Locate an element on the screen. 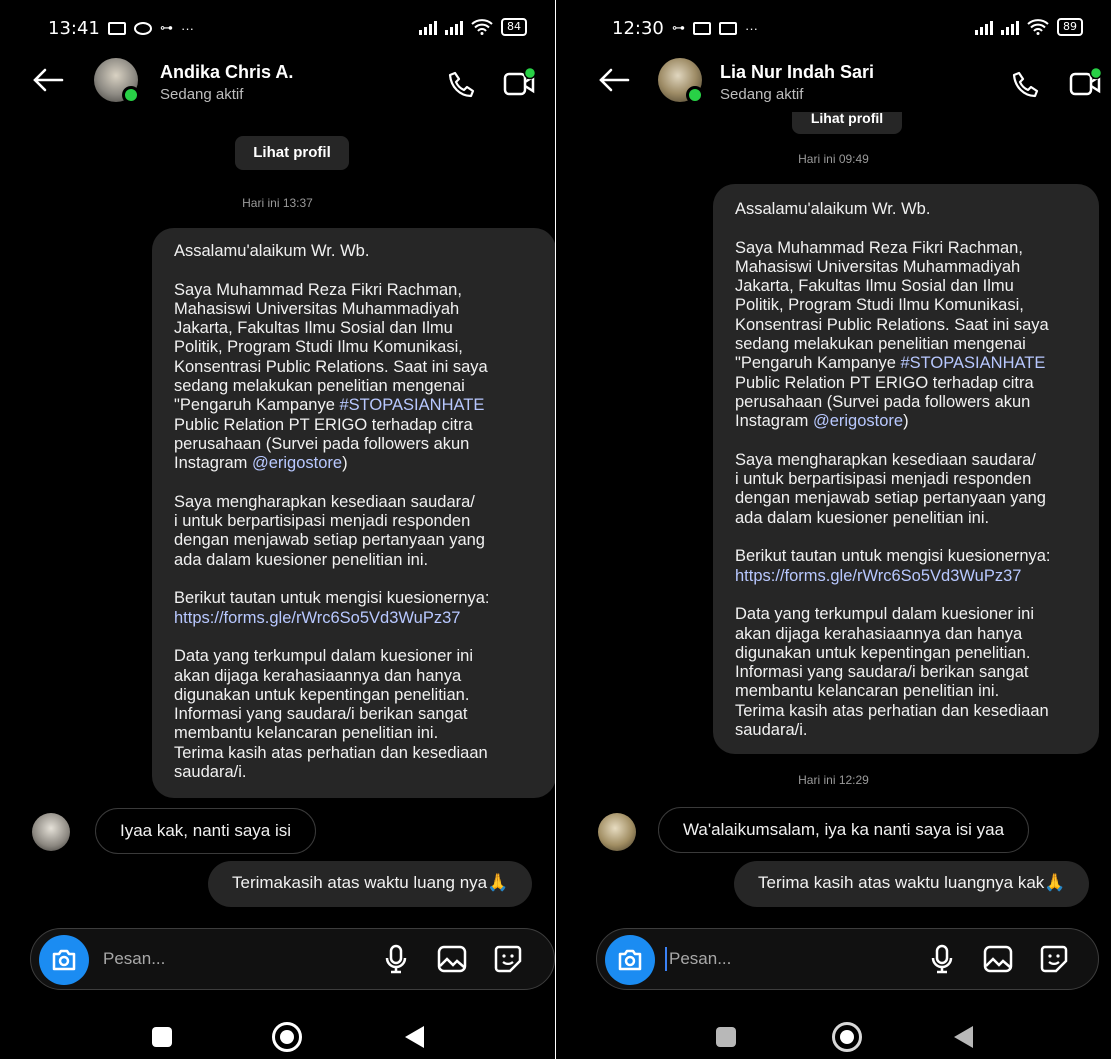  battery-indicator: 84 is located at coordinates (514, 27).